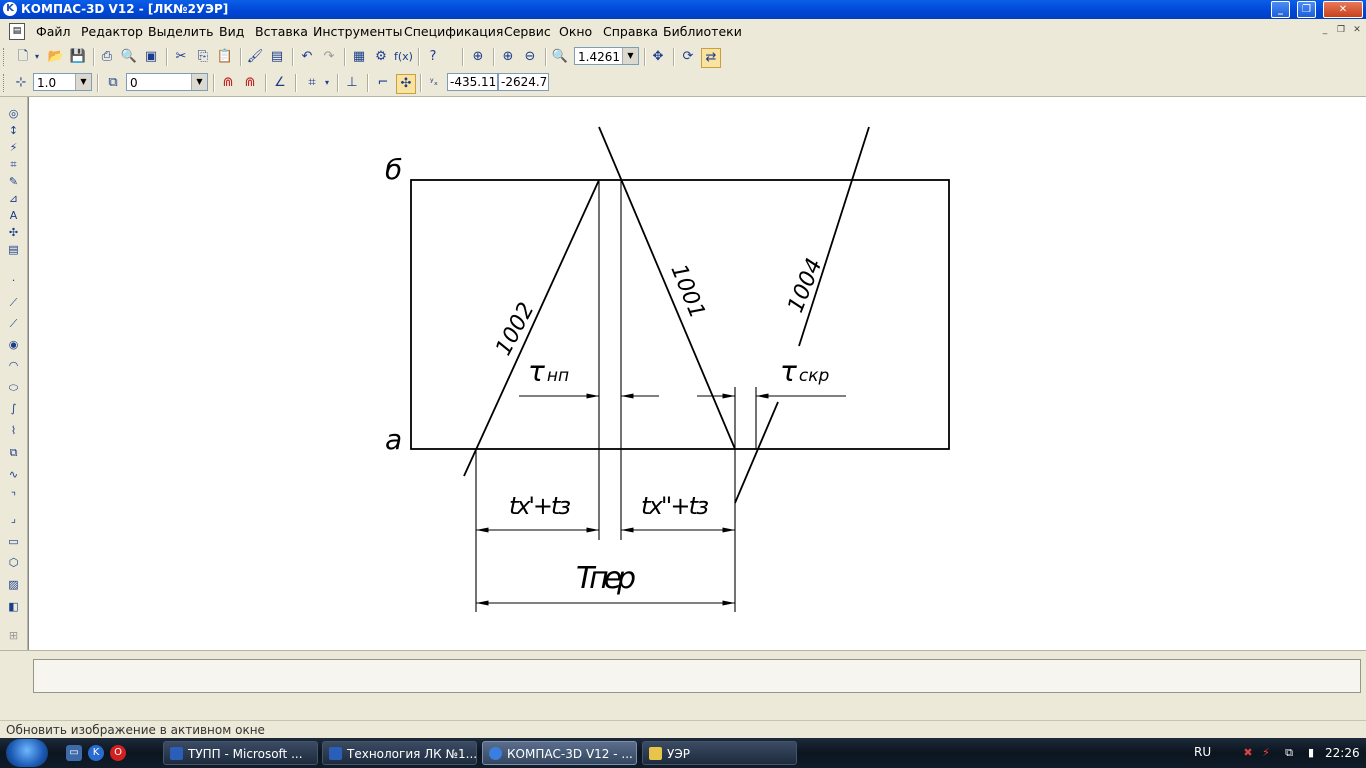 The width and height of the screenshot is (1366, 768). Describe the element at coordinates (17, 31) in the screenshot. I see `document-icon: ▤` at that location.